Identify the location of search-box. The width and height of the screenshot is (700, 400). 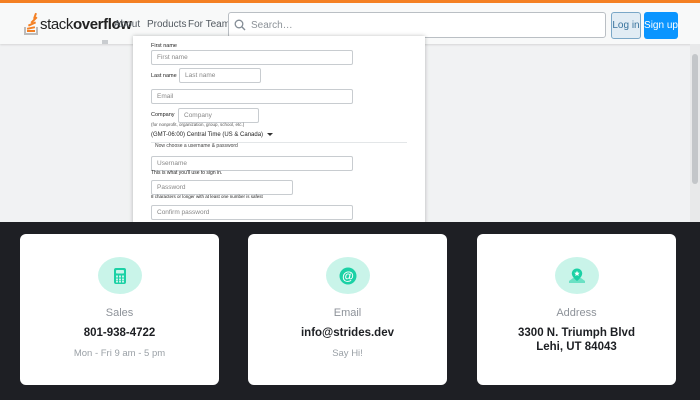
(417, 25).